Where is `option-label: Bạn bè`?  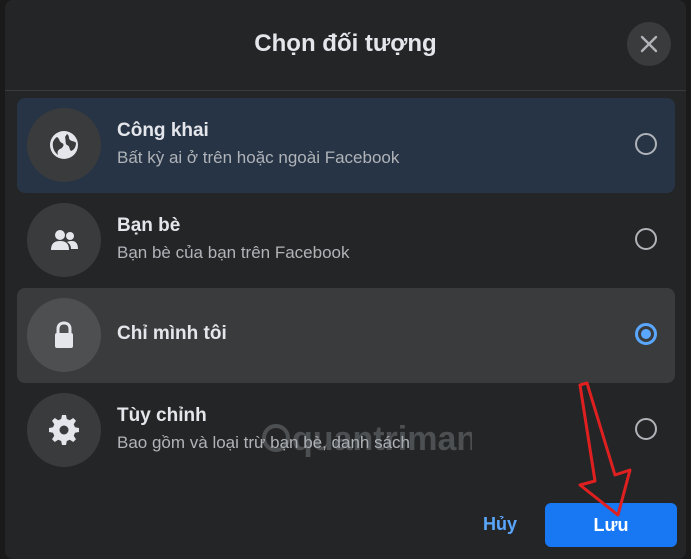 option-label: Bạn bè is located at coordinates (149, 225).